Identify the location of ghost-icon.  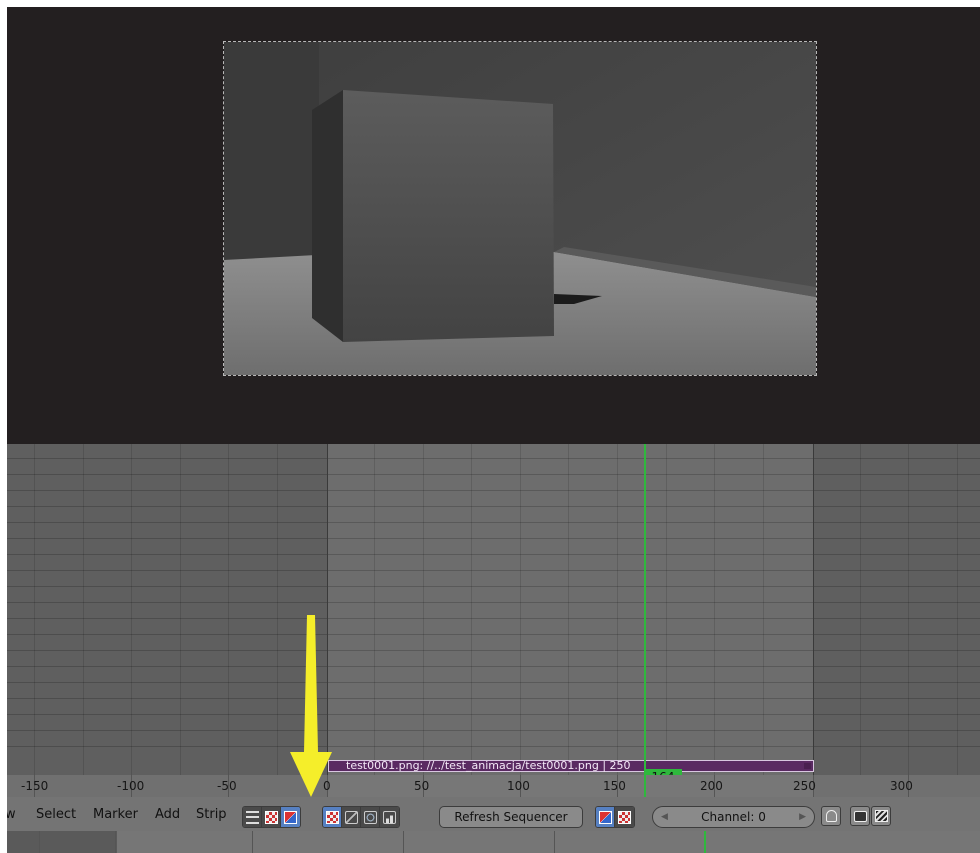
(831, 816).